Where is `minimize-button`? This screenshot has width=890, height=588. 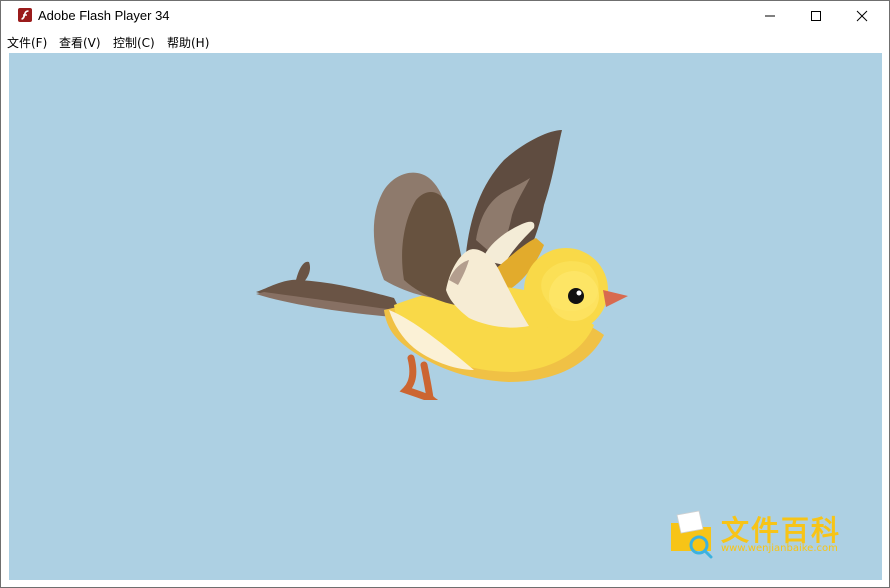 minimize-button is located at coordinates (770, 16).